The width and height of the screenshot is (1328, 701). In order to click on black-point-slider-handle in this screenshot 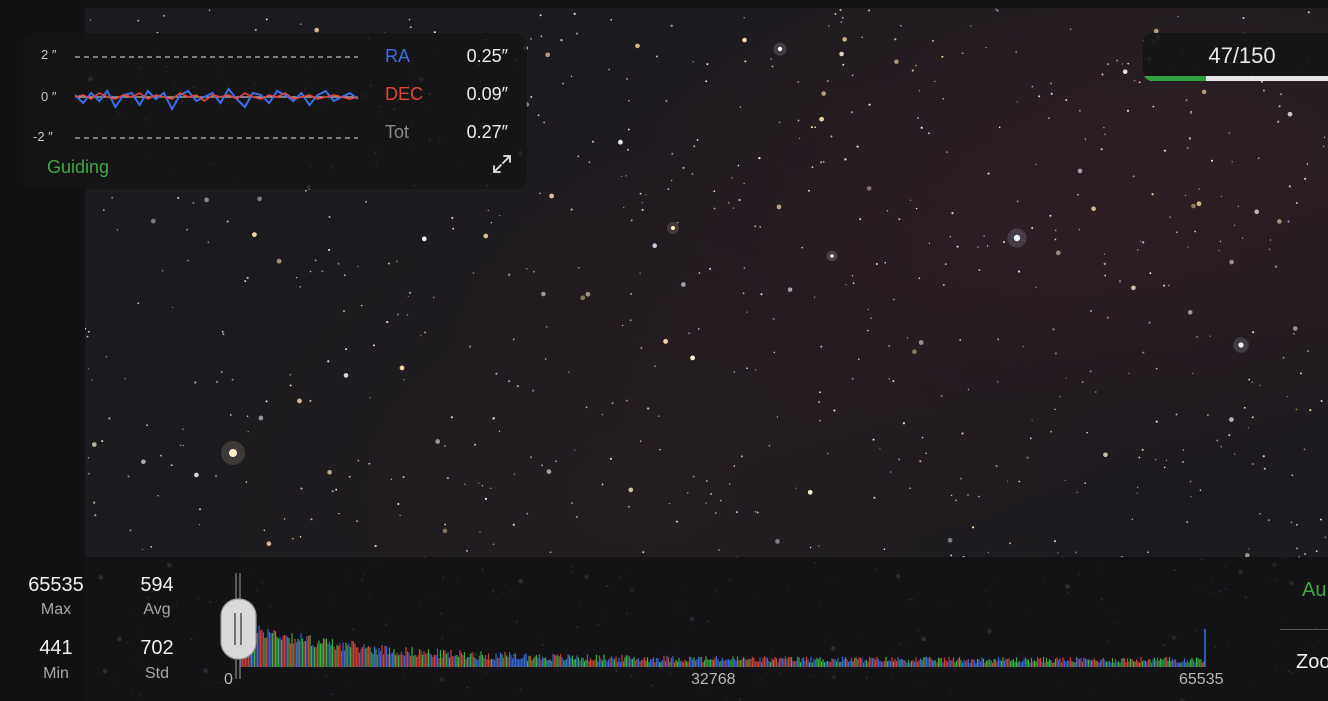, I will do `click(238, 629)`.